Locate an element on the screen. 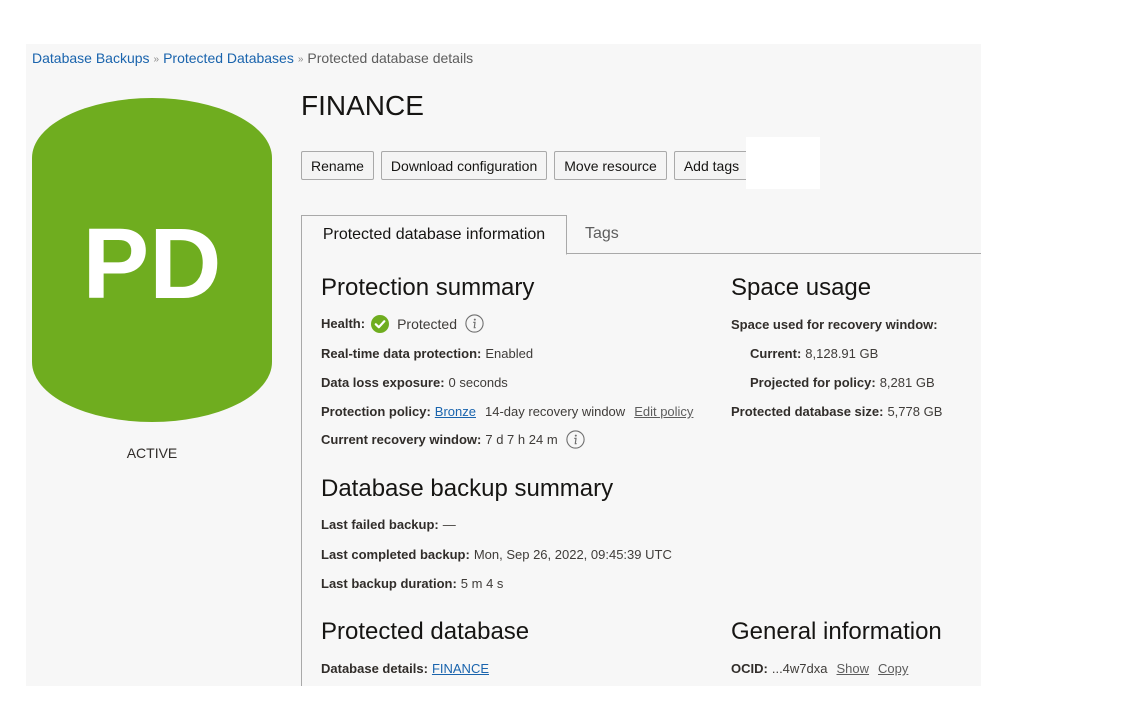 This screenshot has height=724, width=1148. realtime-value: Enabled is located at coordinates (509, 353).